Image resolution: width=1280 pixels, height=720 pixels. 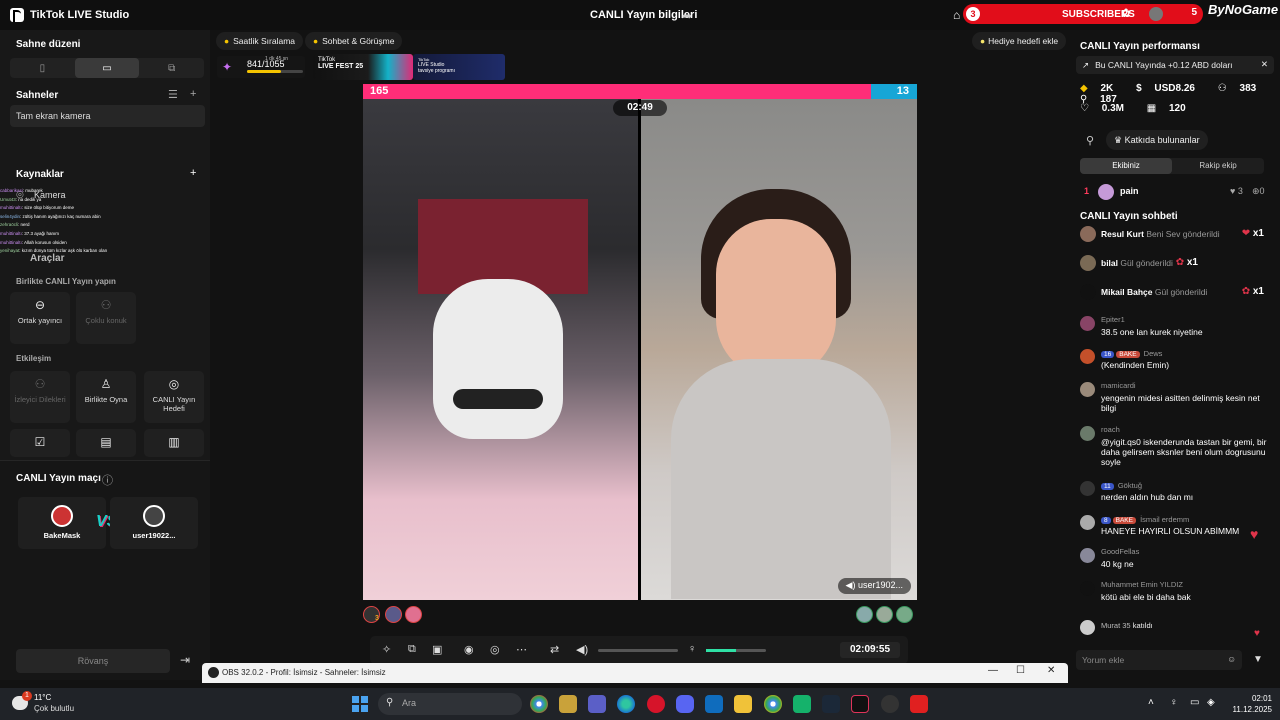 I want to click on settings-icon: ⇄, so click(x=554, y=649).